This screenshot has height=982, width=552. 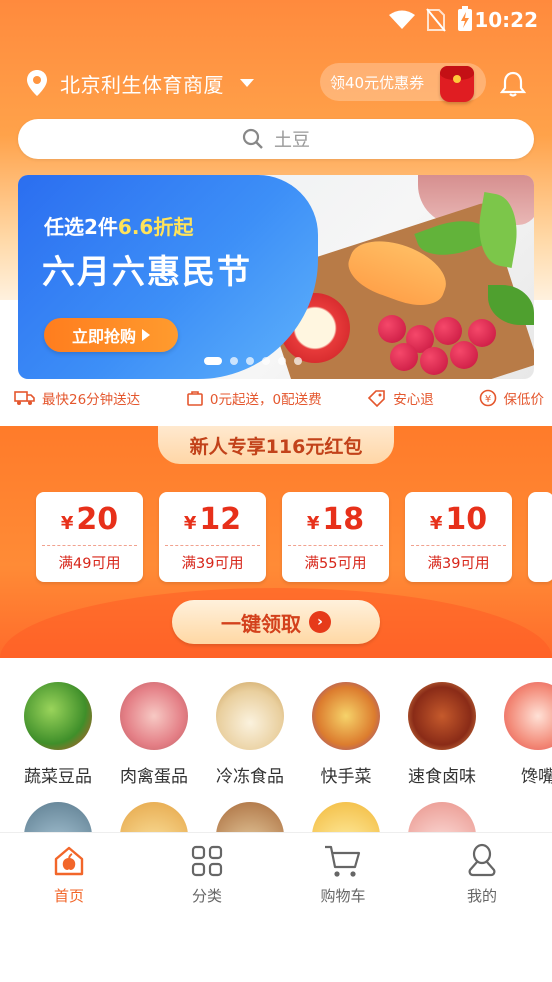 I want to click on category-label: 馋嘴, so click(x=536, y=777).